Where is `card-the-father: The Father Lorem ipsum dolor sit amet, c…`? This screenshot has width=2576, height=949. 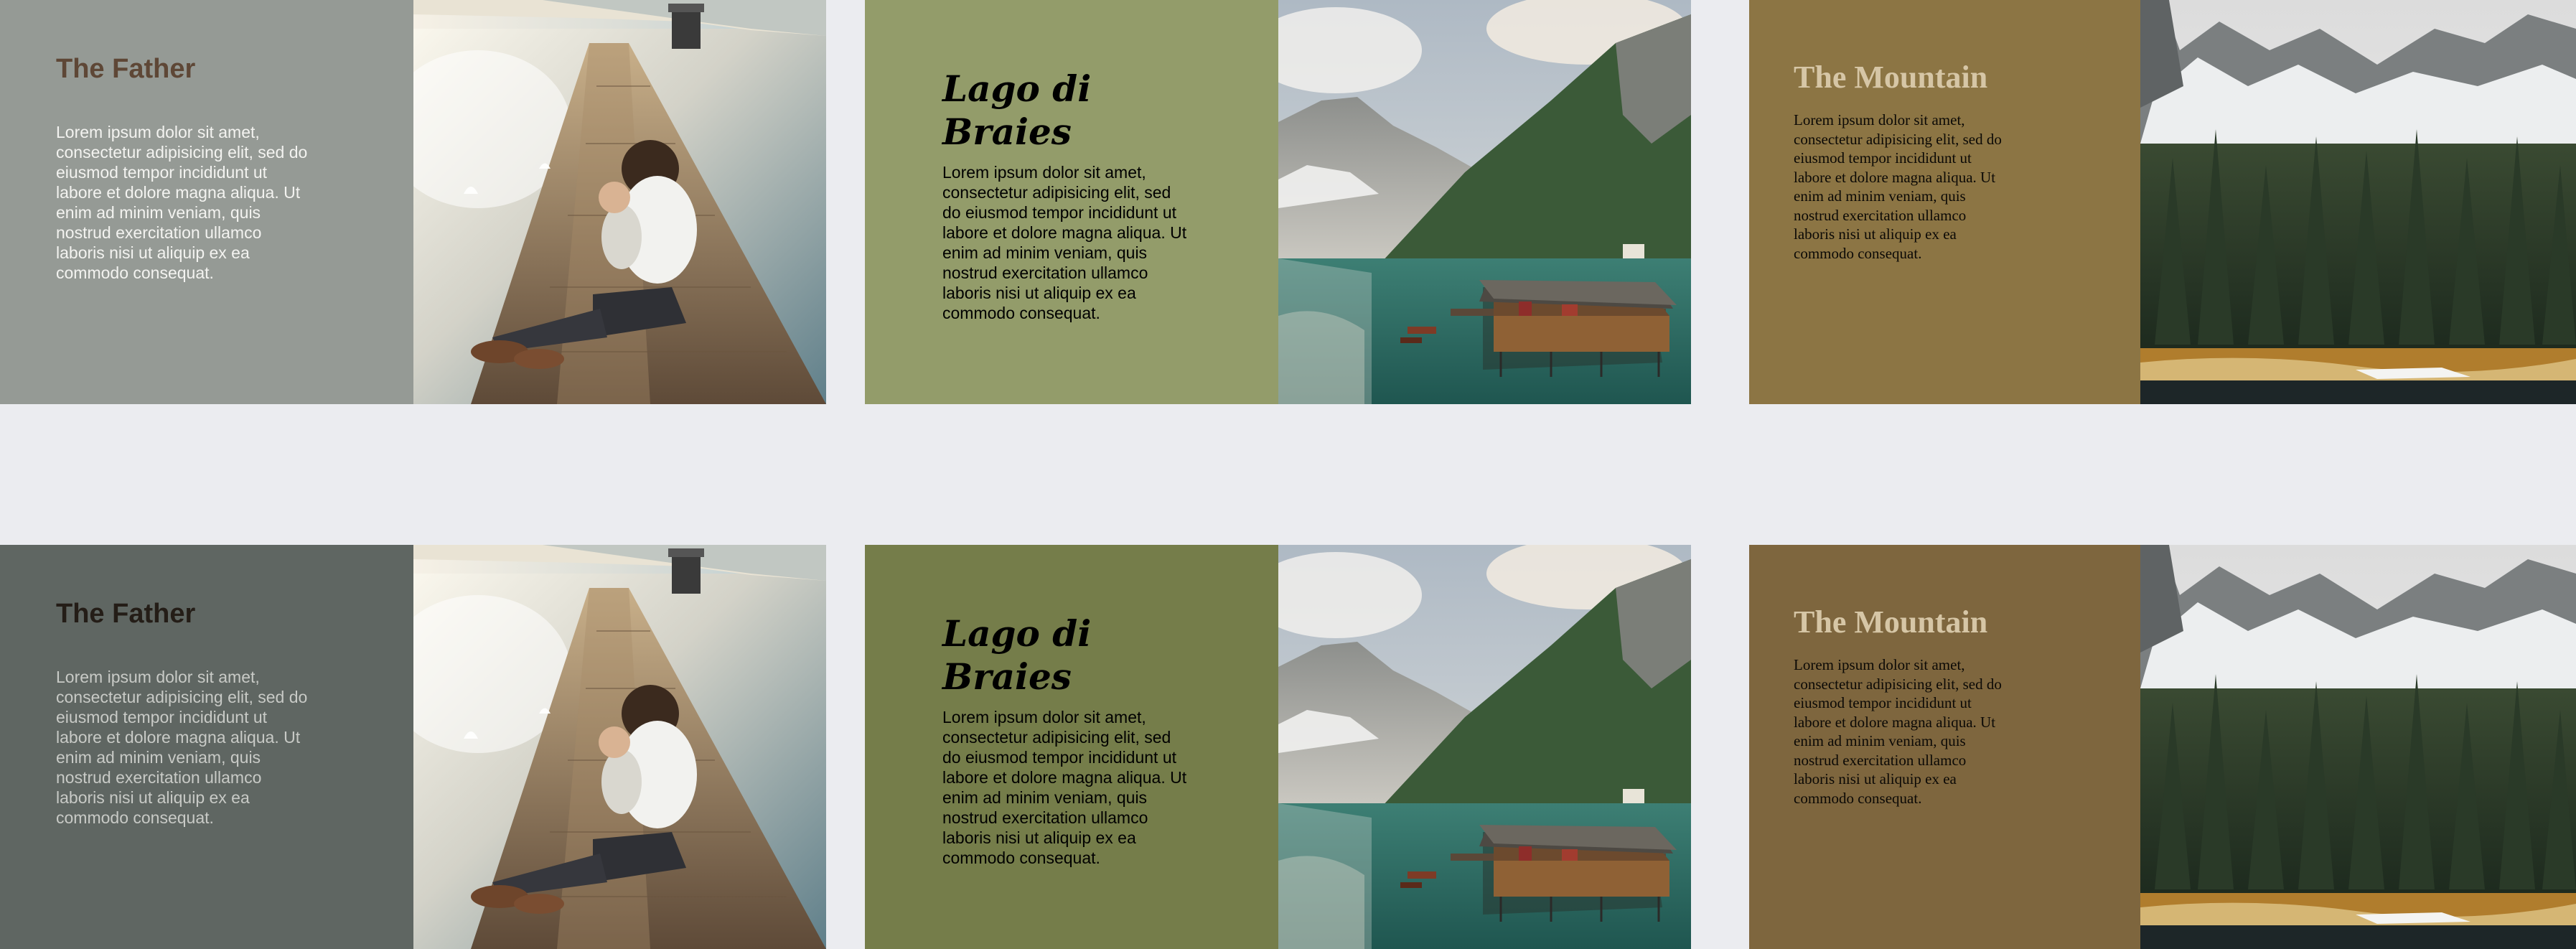 card-the-father: The Father Lorem ipsum dolor sit amet, c… is located at coordinates (413, 202).